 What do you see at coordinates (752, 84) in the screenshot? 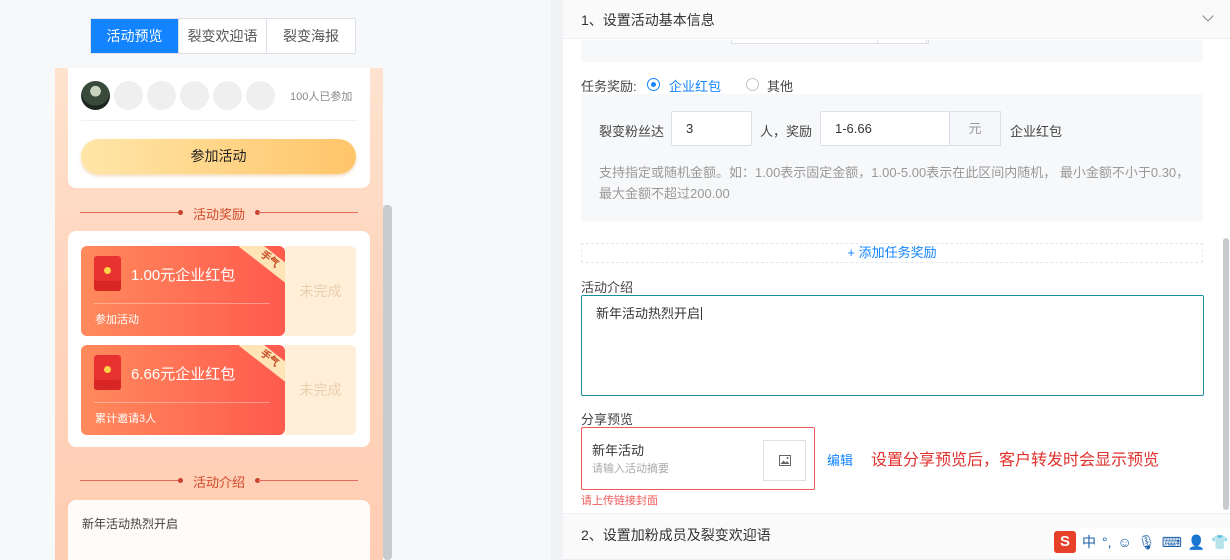
I see `radio-other` at bounding box center [752, 84].